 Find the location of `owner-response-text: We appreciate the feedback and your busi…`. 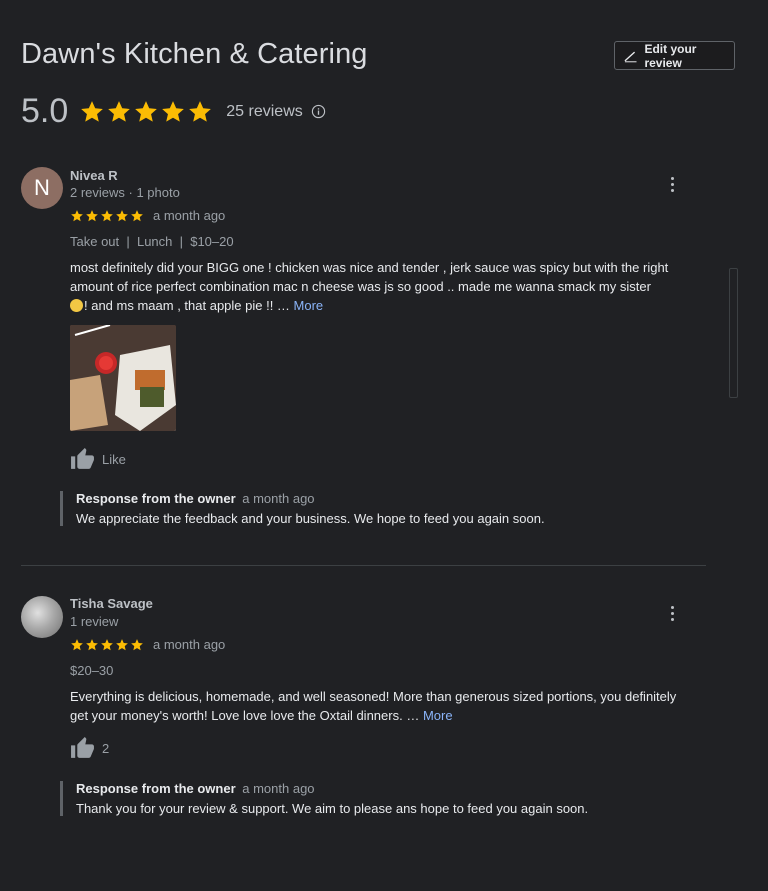

owner-response-text: We appreciate the feedback and your busi… is located at coordinates (310, 518).